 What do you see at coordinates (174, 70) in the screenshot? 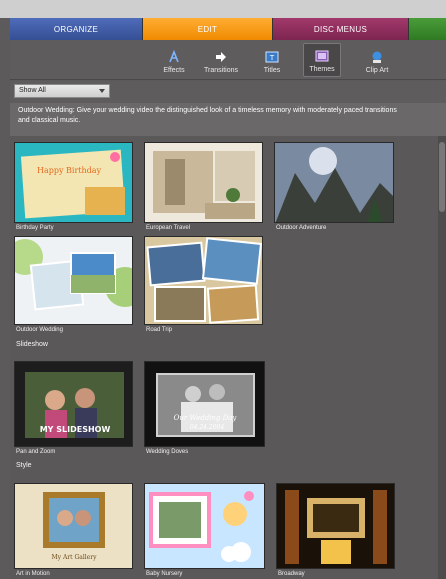
I see `effects-label: Effects` at bounding box center [174, 70].